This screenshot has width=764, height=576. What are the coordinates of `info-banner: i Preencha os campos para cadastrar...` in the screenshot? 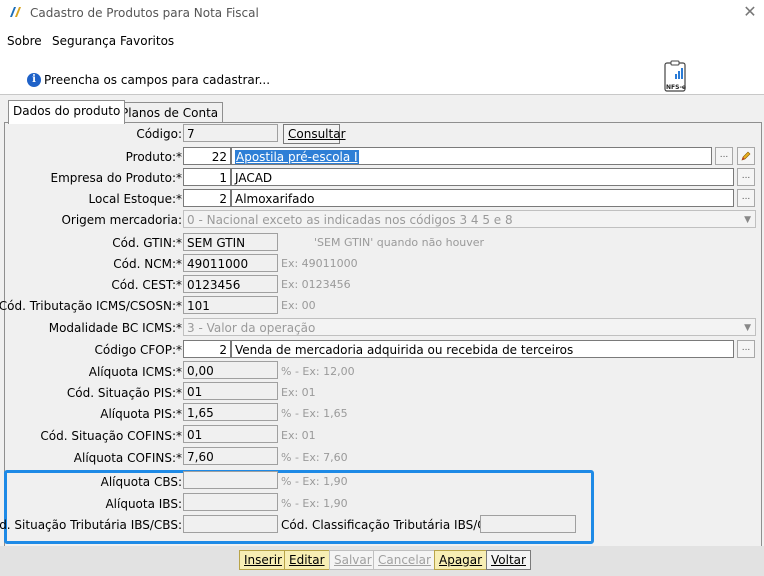 It's located at (382, 75).